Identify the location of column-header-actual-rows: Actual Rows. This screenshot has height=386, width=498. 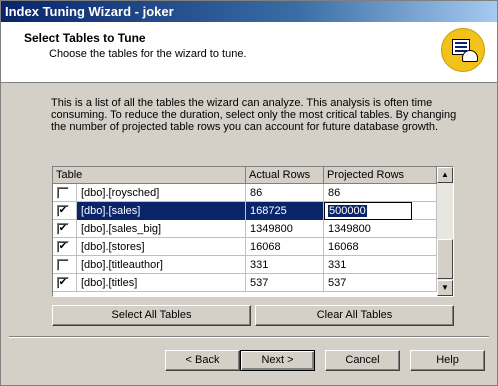
(285, 175).